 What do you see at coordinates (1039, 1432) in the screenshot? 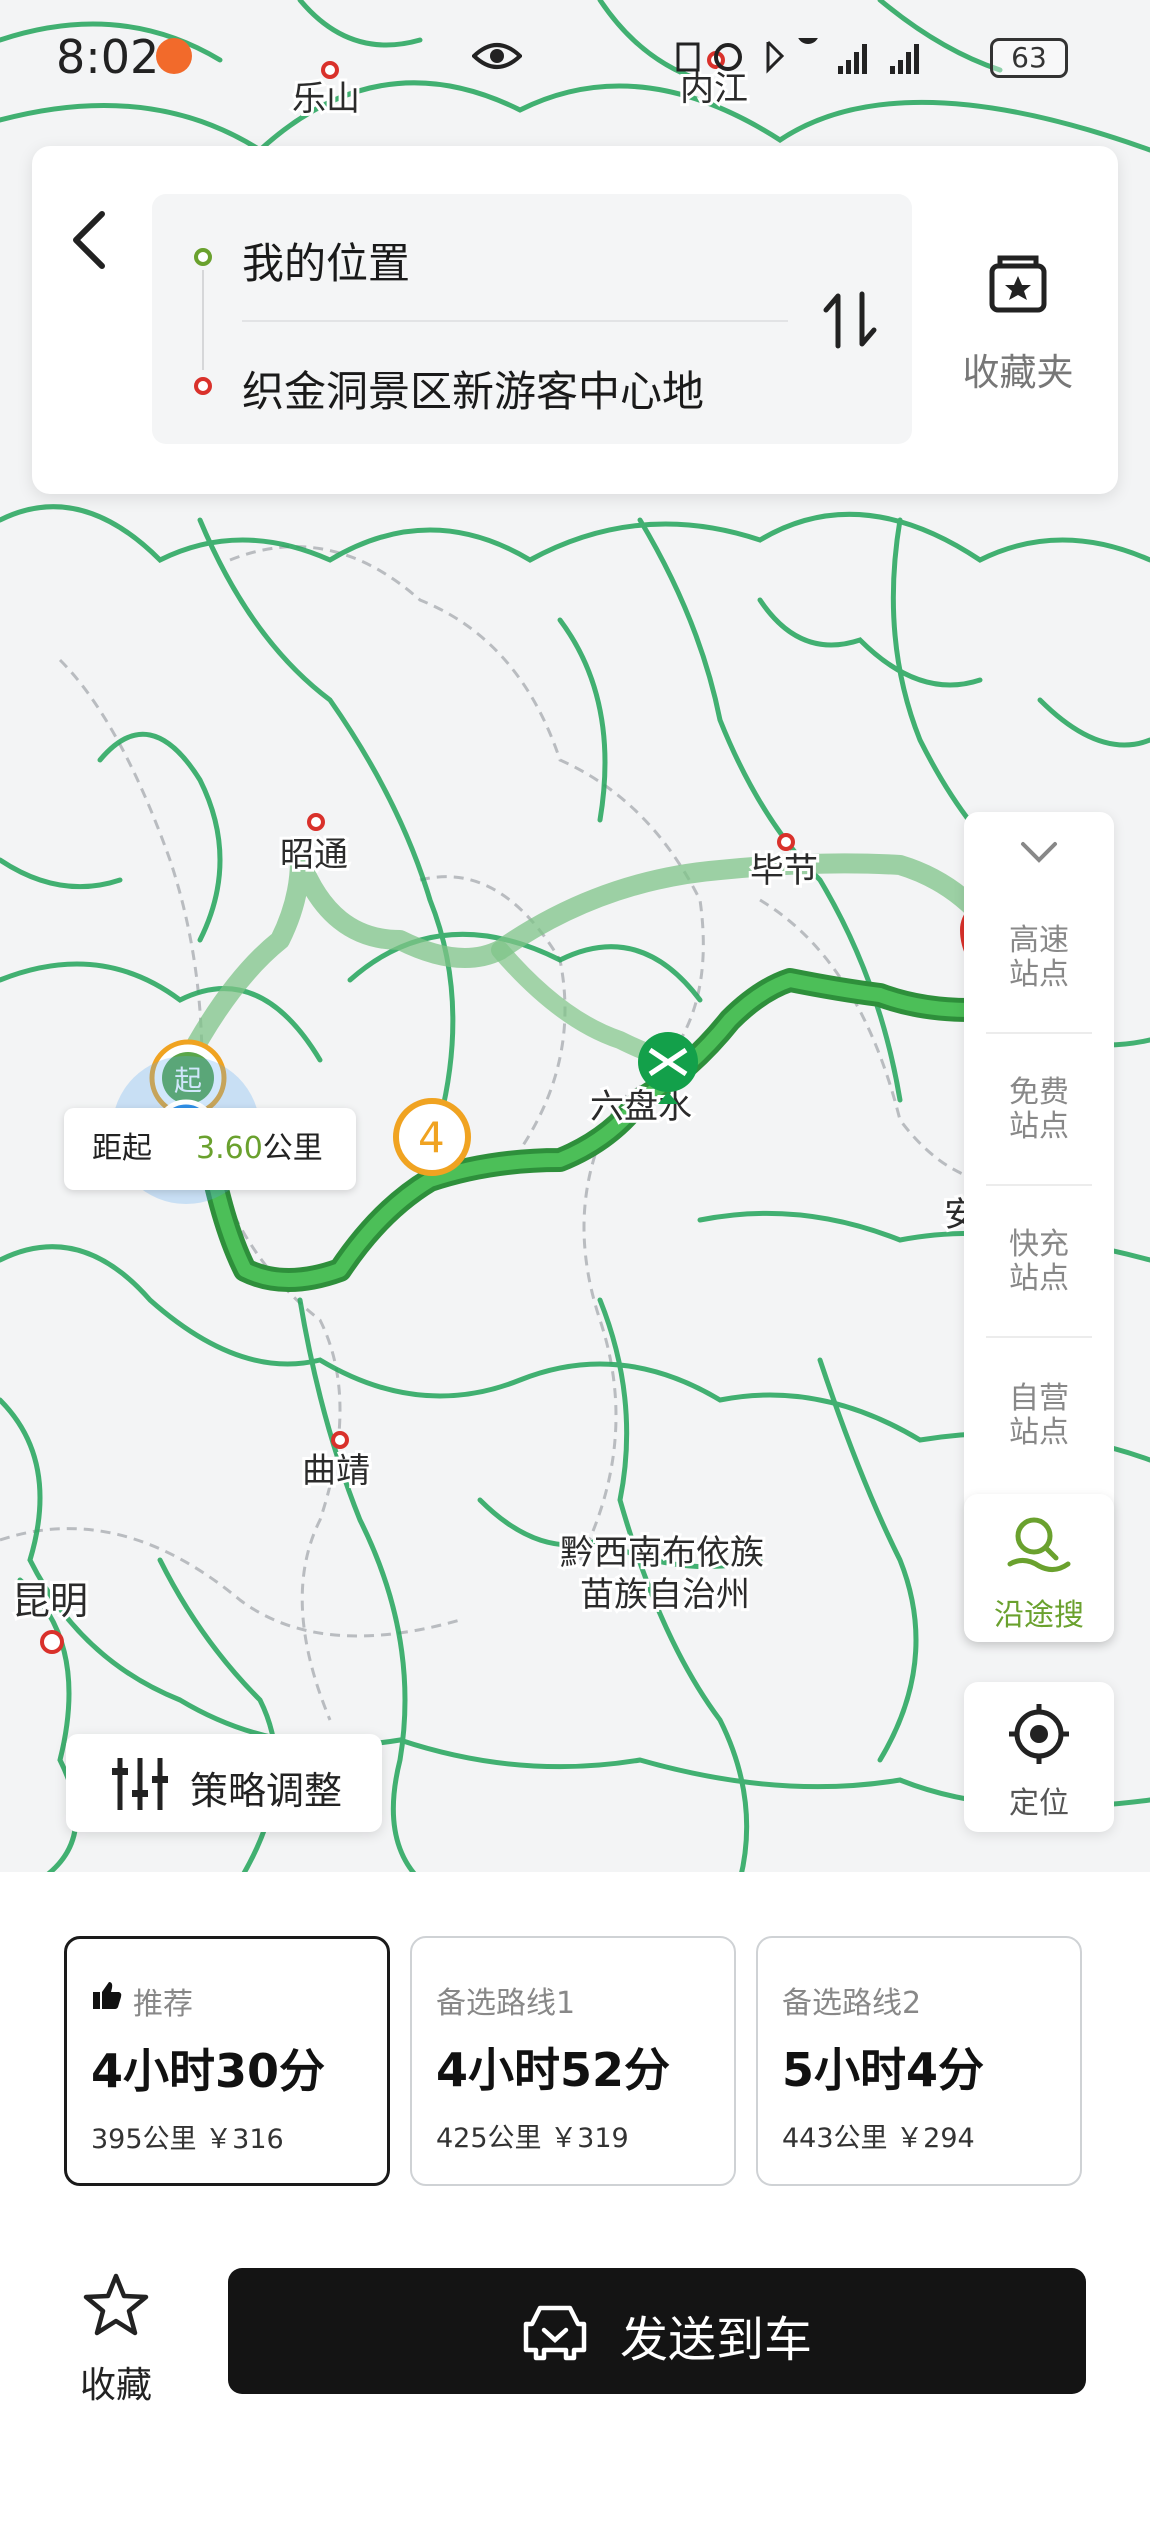
I see `side-item-selfoperated-l2: 站点` at bounding box center [1039, 1432].